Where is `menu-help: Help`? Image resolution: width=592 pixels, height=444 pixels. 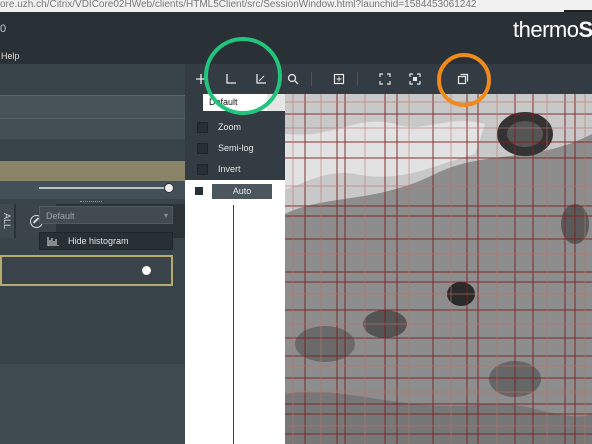
menu-help: Help is located at coordinates (10, 56).